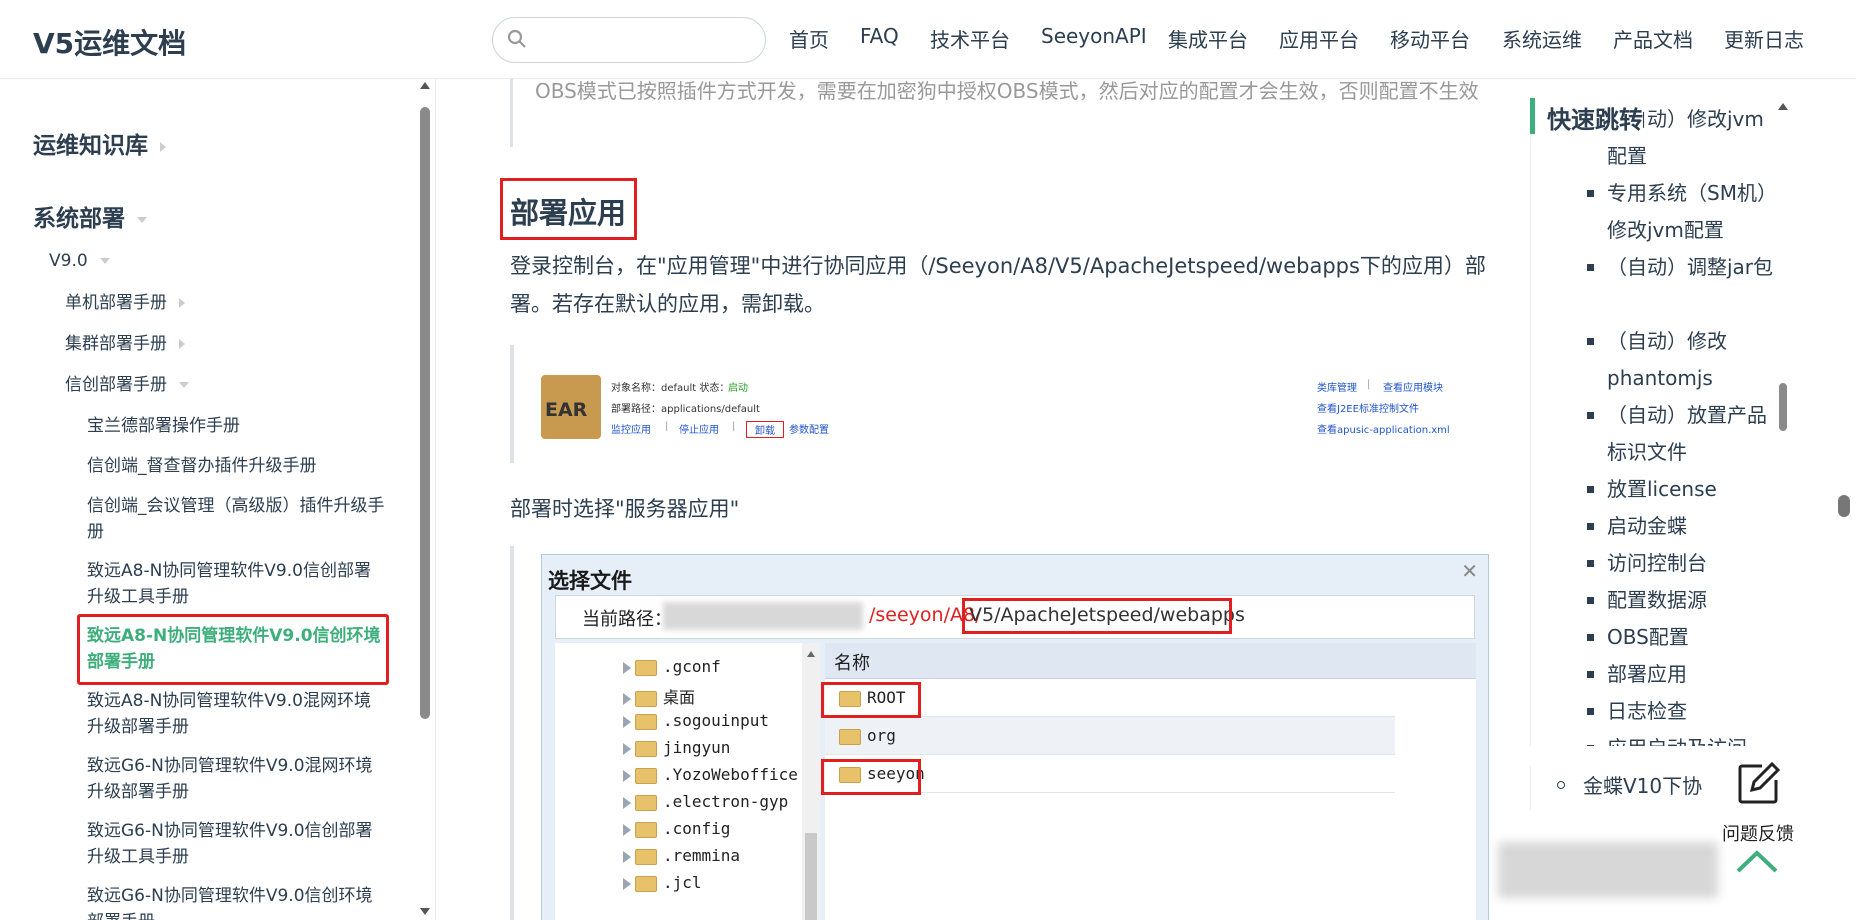  I want to click on view-apusic-xml-link: 查看apusic-application.xml, so click(1383, 428).